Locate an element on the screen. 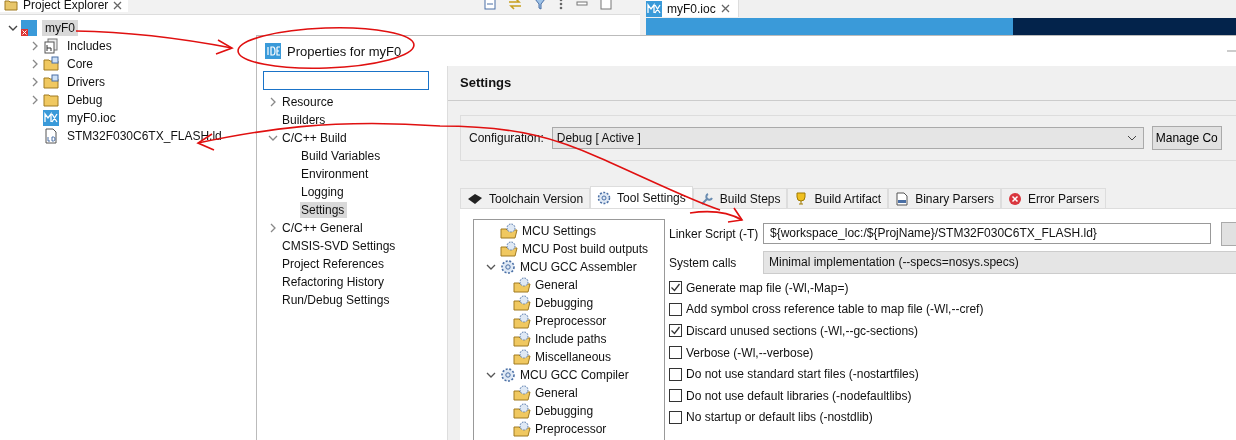 The width and height of the screenshot is (1236, 440). tool-tree-item: MCU GCC Compiler is located at coordinates (574, 375).